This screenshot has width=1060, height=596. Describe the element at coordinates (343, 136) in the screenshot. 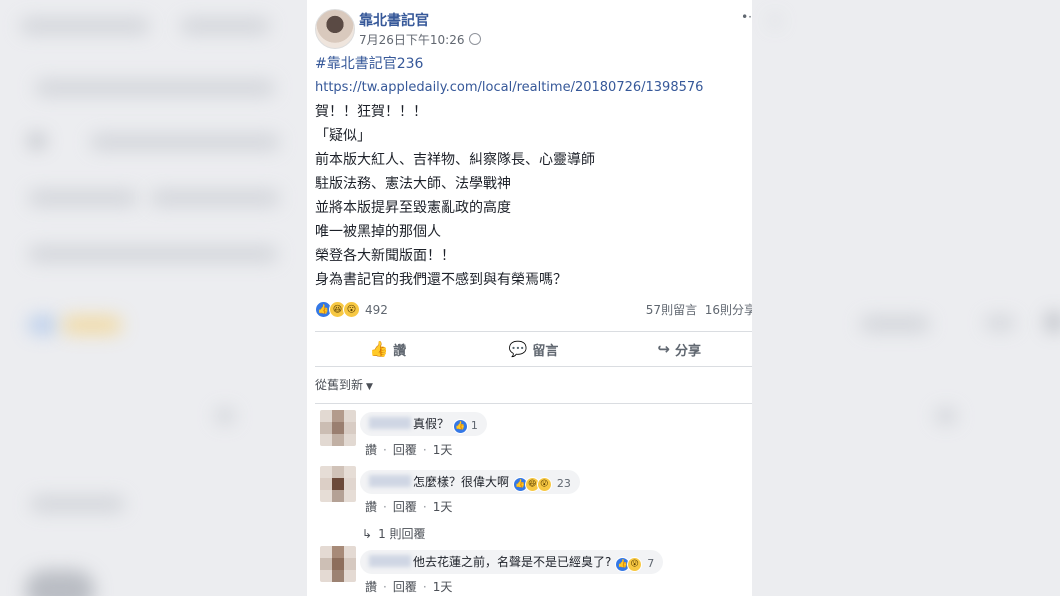

I see `post-line: 「疑似」` at that location.